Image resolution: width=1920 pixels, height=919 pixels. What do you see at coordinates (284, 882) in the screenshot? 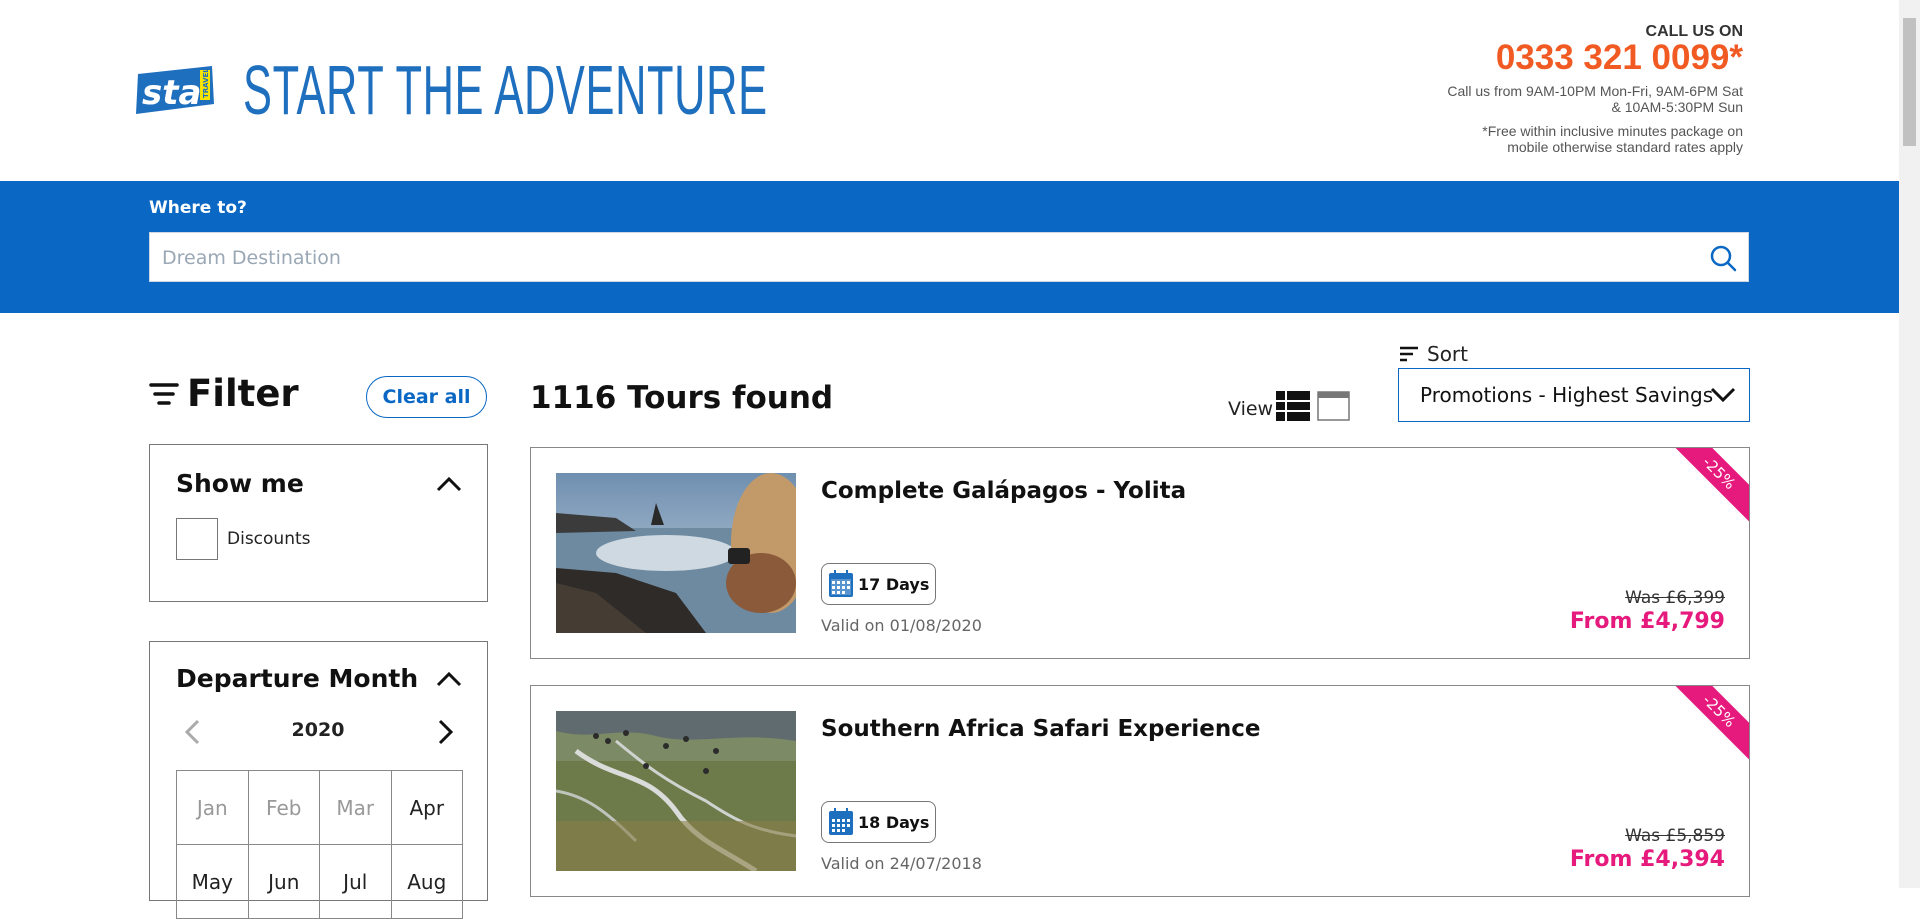
I see `month-jun: Jun` at bounding box center [284, 882].